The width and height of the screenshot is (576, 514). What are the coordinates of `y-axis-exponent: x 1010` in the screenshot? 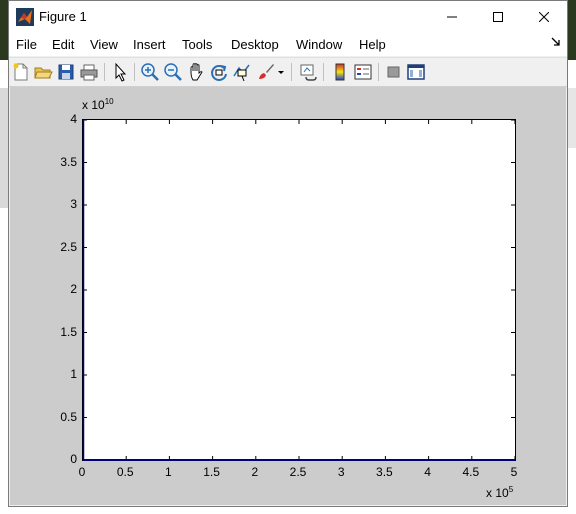 It's located at (98, 104).